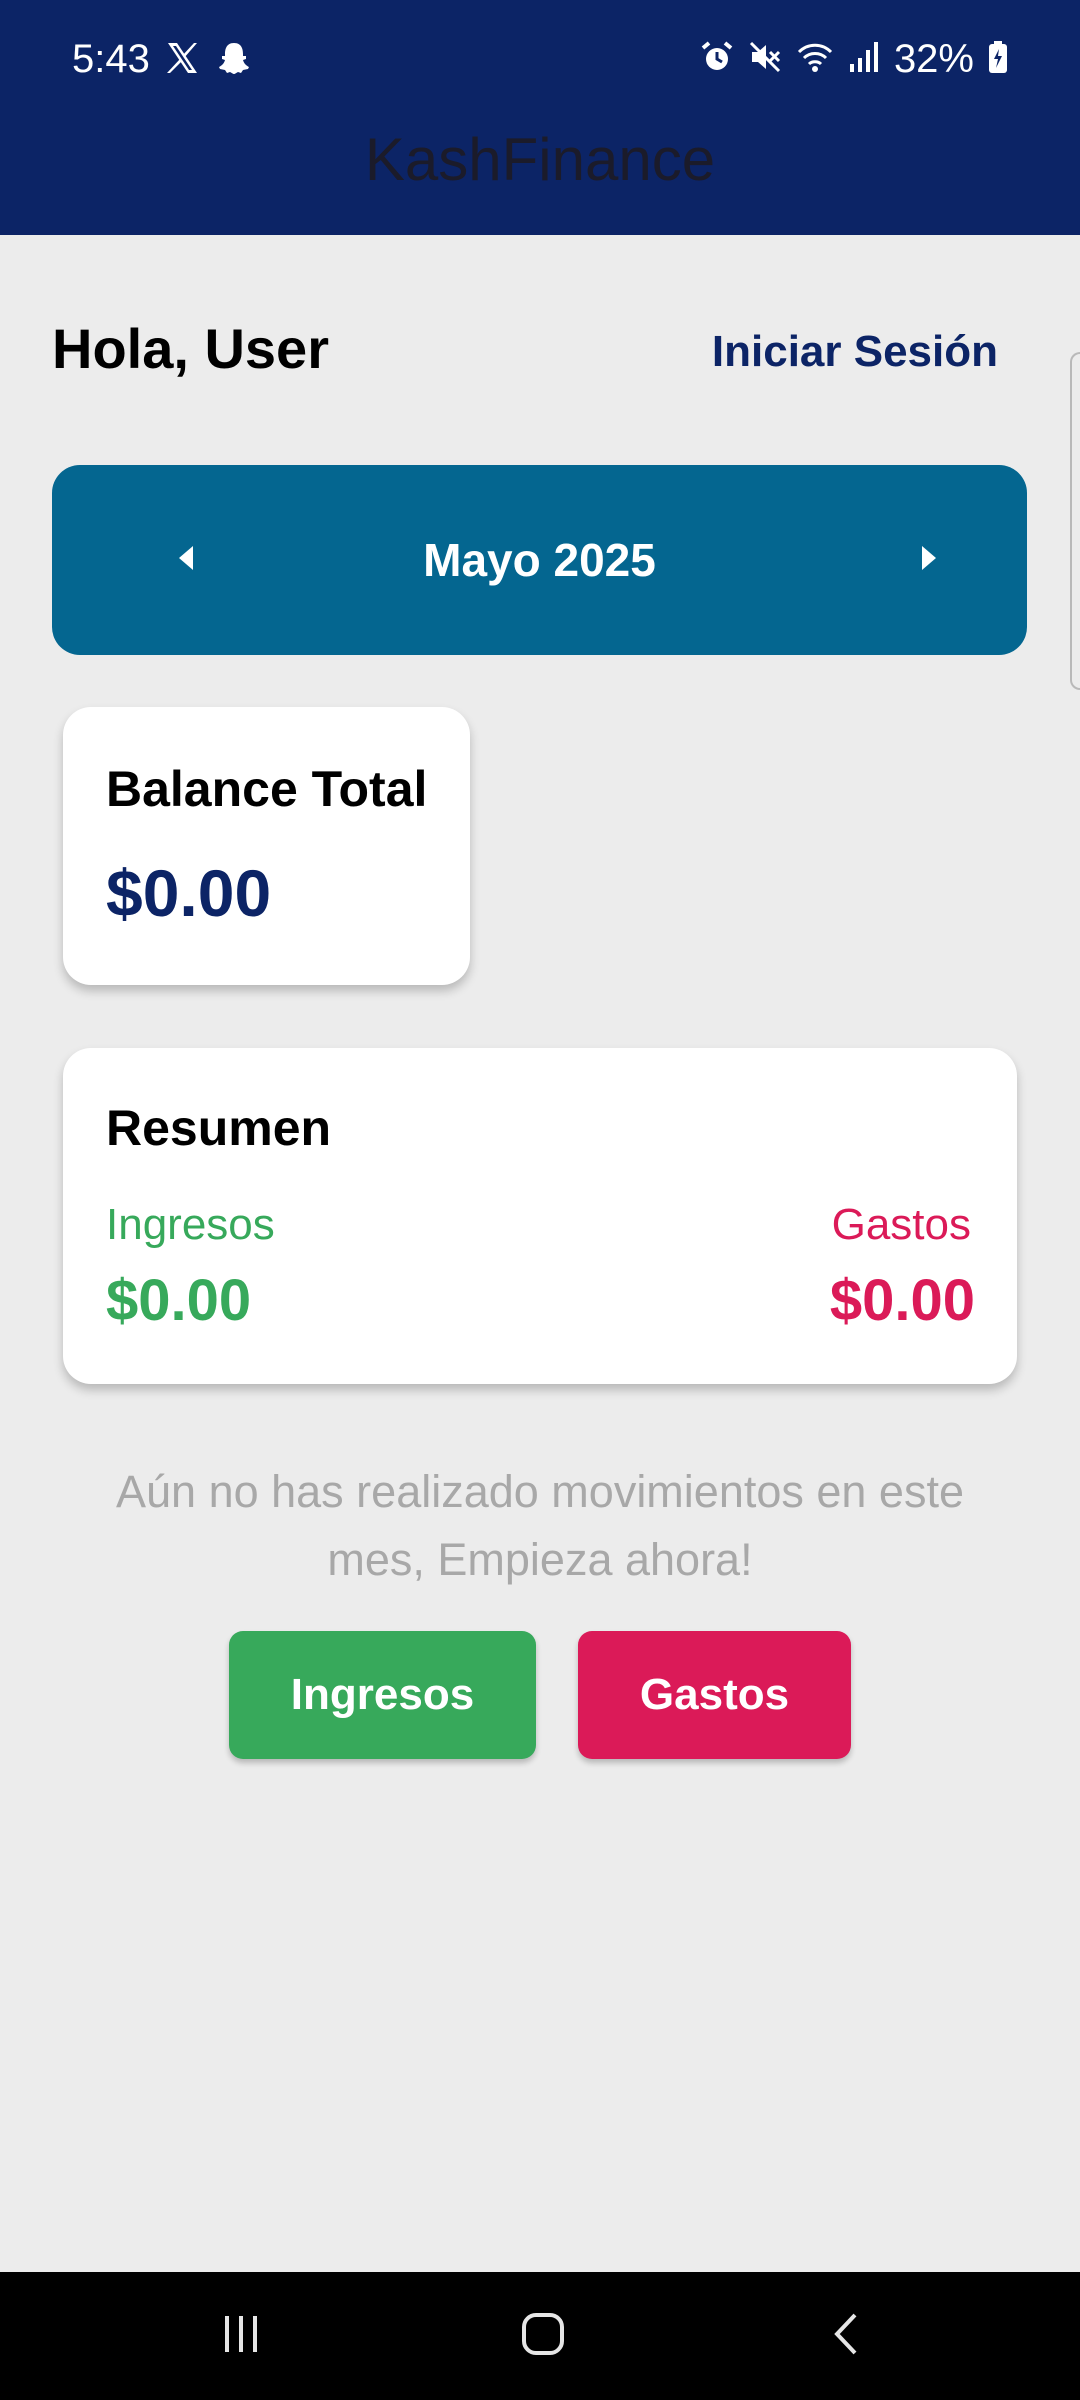 The width and height of the screenshot is (1080, 2400). I want to click on back-button, so click(846, 2336).